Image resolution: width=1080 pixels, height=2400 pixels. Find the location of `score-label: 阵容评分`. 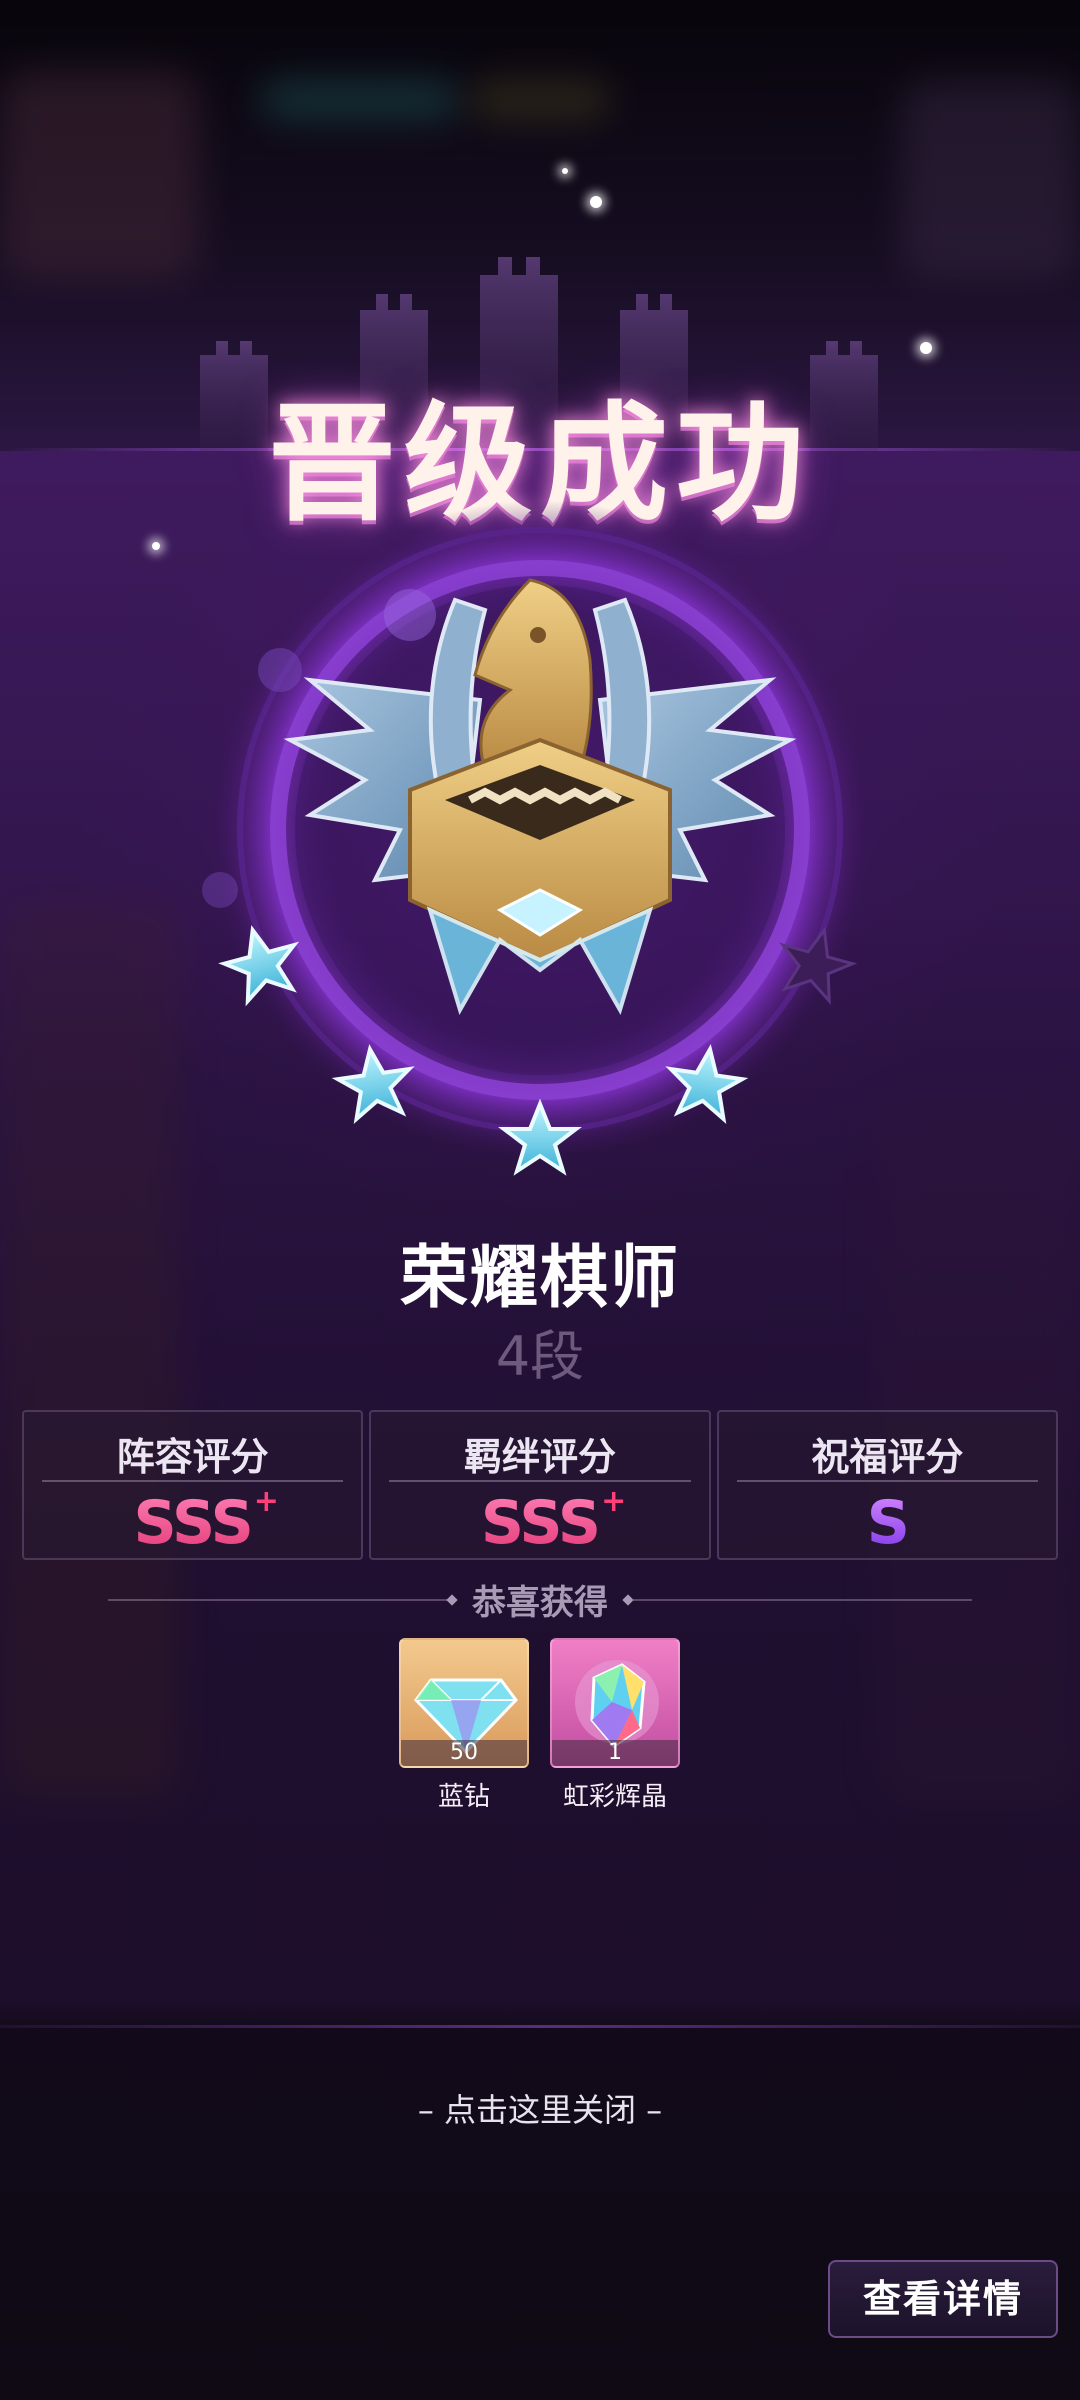

score-label: 阵容评分 is located at coordinates (192, 1456).